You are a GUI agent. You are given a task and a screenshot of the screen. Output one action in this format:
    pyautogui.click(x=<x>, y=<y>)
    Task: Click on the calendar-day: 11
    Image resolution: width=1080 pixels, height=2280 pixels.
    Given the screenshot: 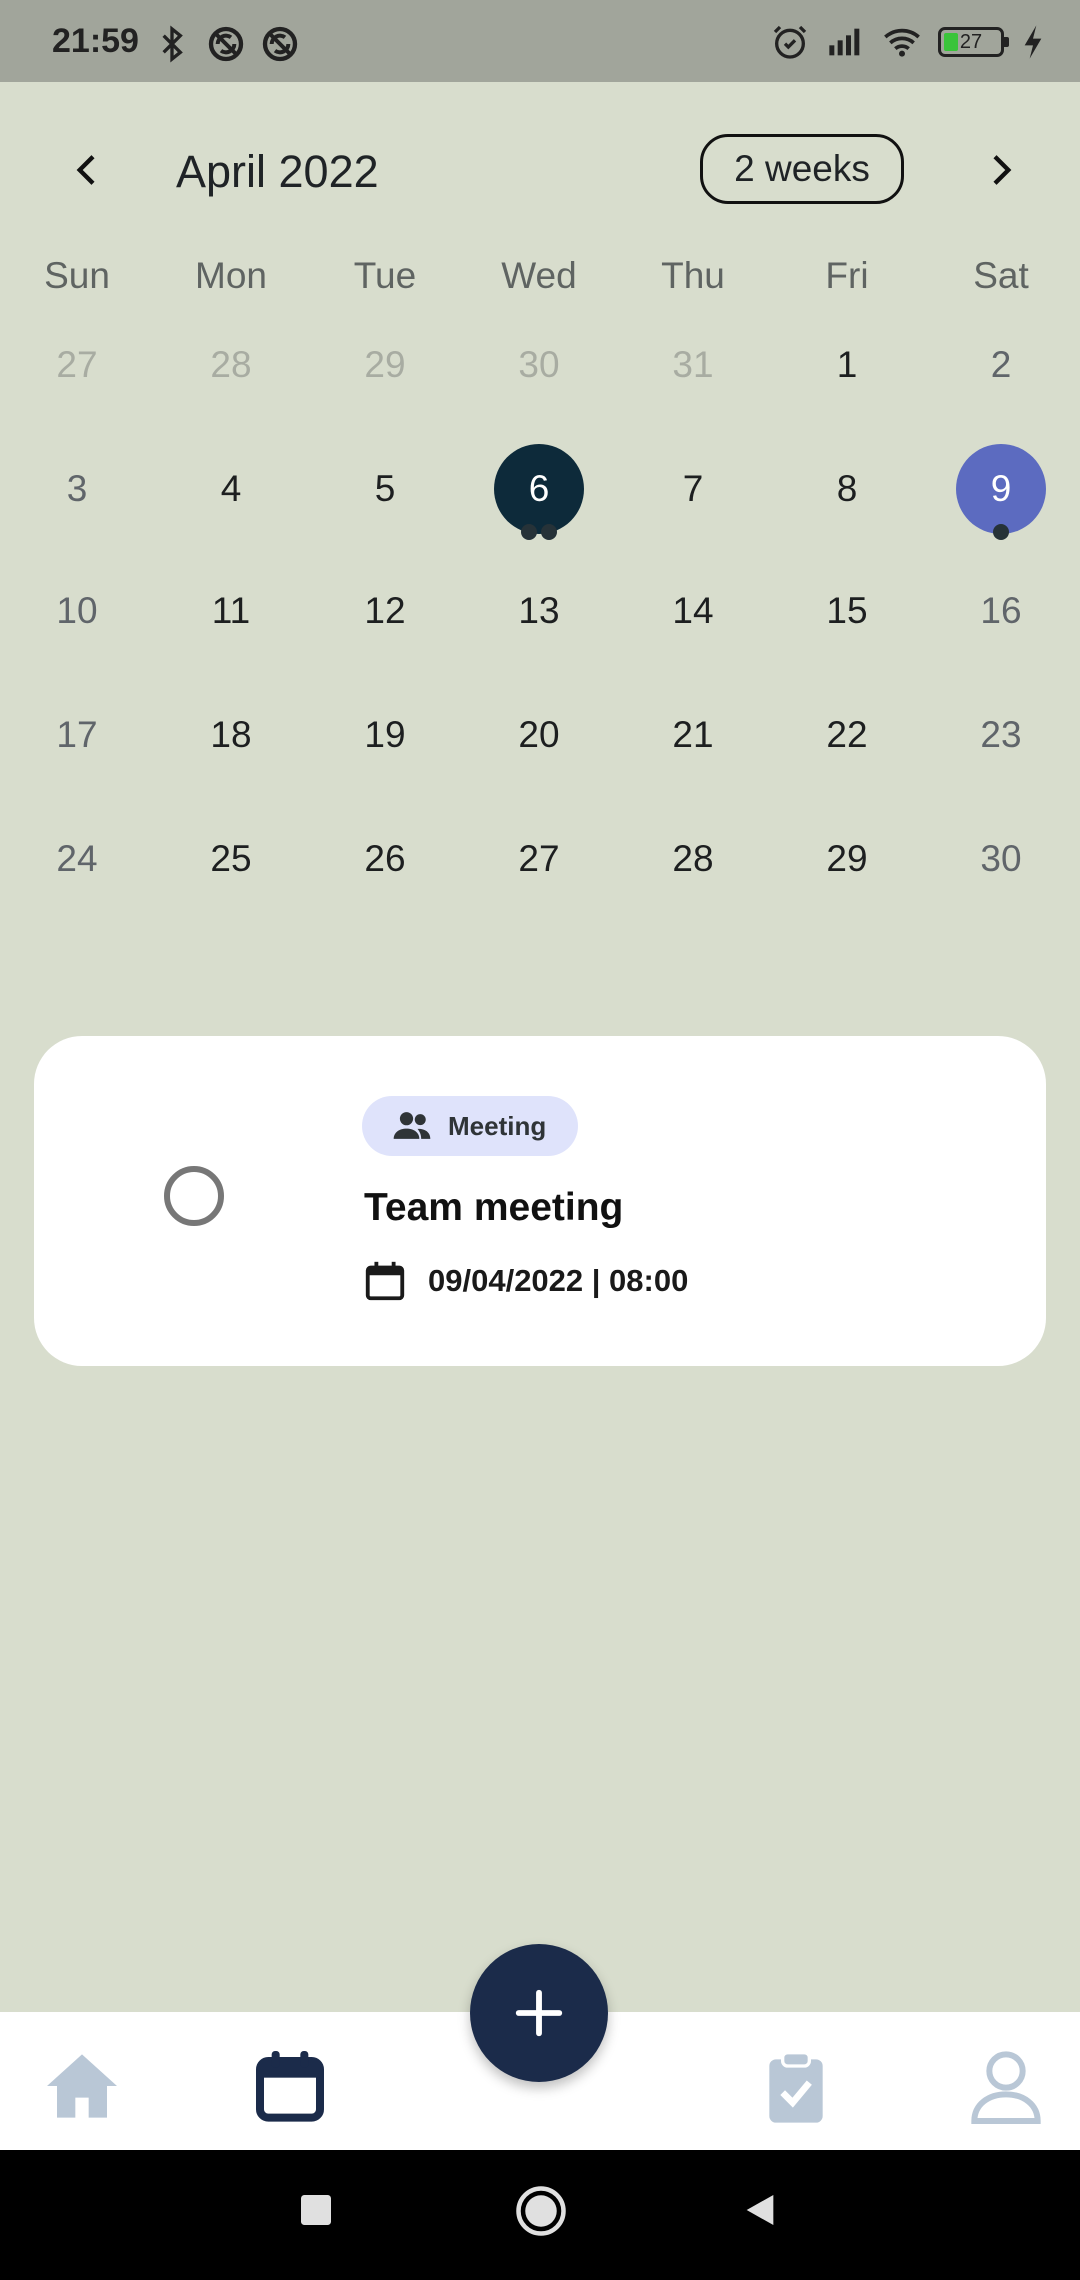 What is the action you would take?
    pyautogui.click(x=231, y=611)
    